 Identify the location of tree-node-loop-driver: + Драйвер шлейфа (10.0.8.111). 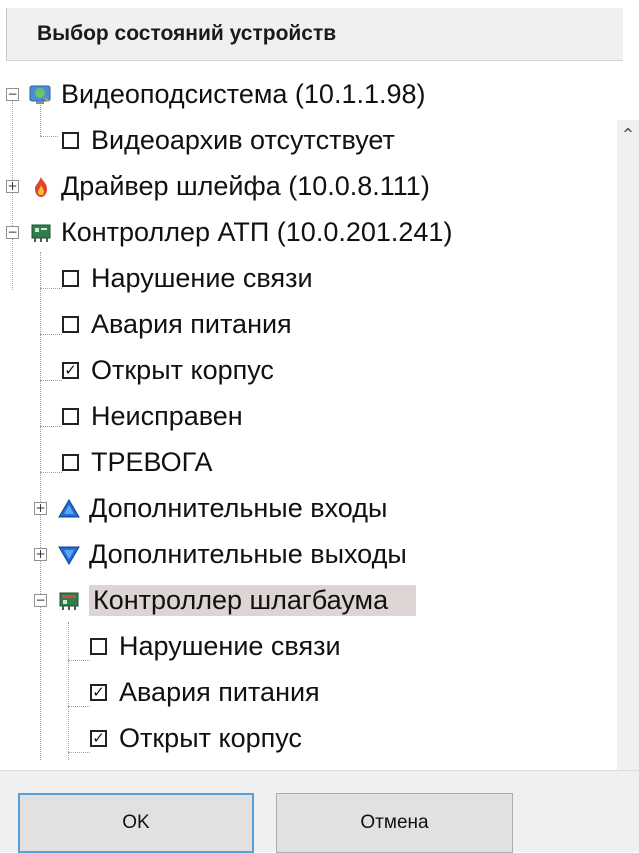
(218, 186).